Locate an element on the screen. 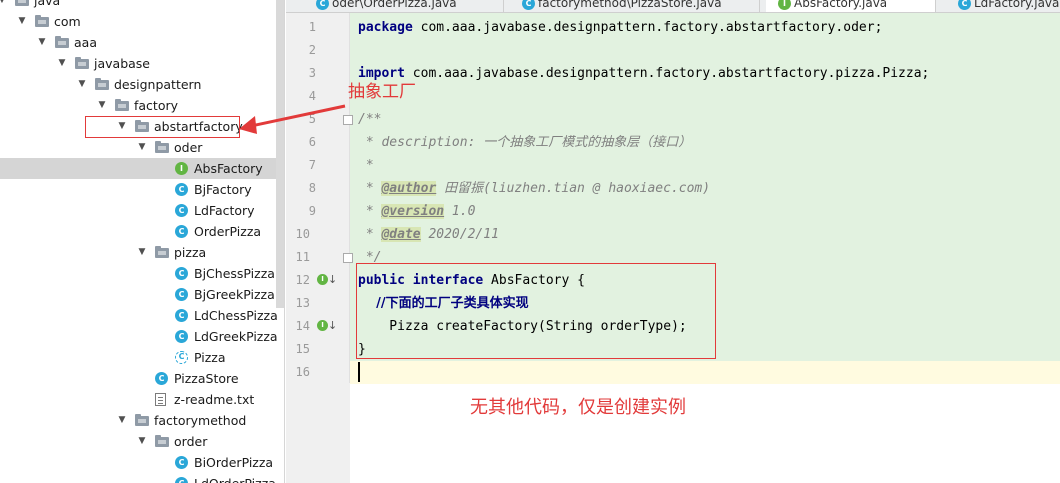 This screenshot has height=483, width=1060. tree-item-absfactory: I AbsFactory is located at coordinates (142, 168).